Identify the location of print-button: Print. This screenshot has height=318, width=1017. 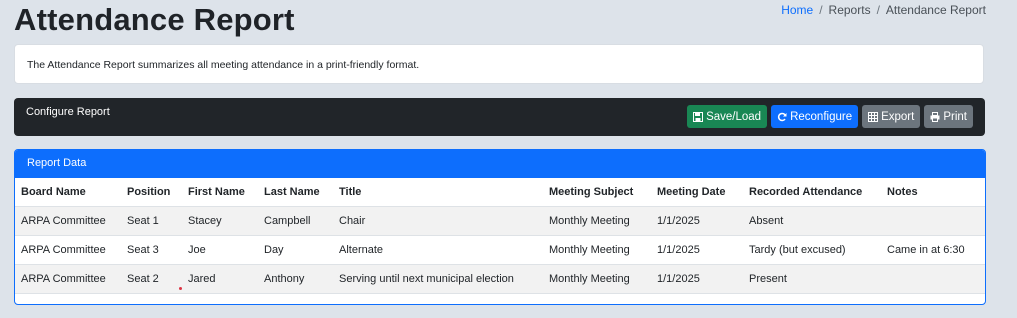
(948, 116).